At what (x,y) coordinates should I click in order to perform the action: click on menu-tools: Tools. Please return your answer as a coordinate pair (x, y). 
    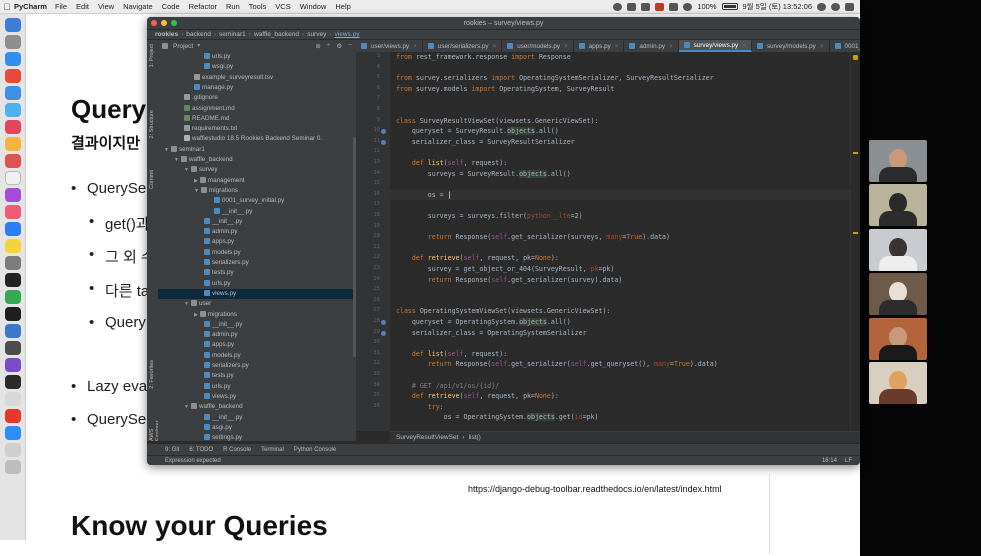
    Looking at the image, I should click on (258, 6).